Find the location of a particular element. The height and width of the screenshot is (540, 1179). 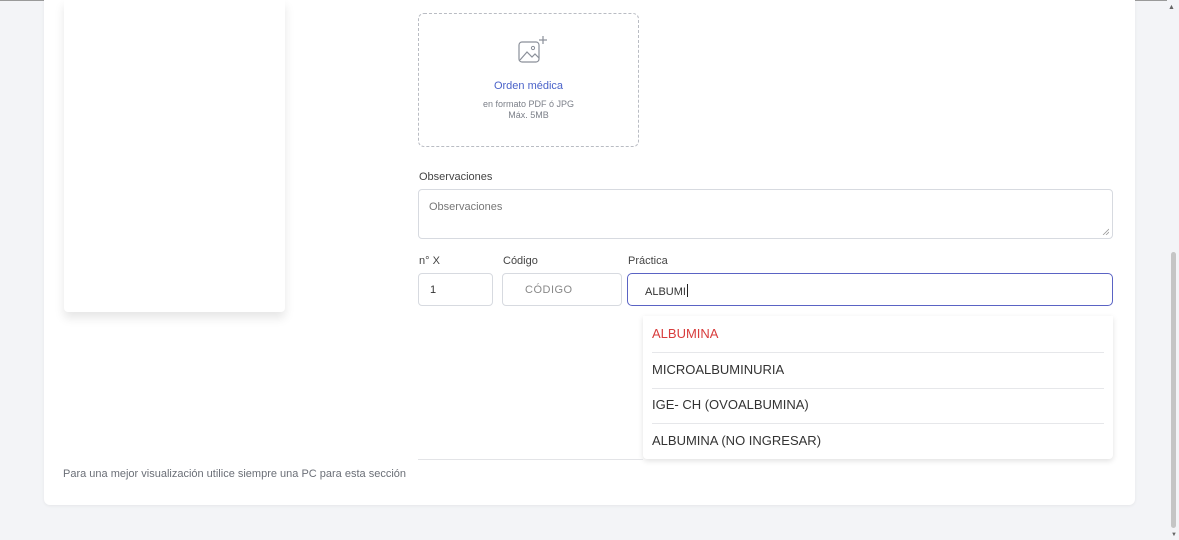

scroll-down-arrow-icon: ▼ is located at coordinates (1174, 535).